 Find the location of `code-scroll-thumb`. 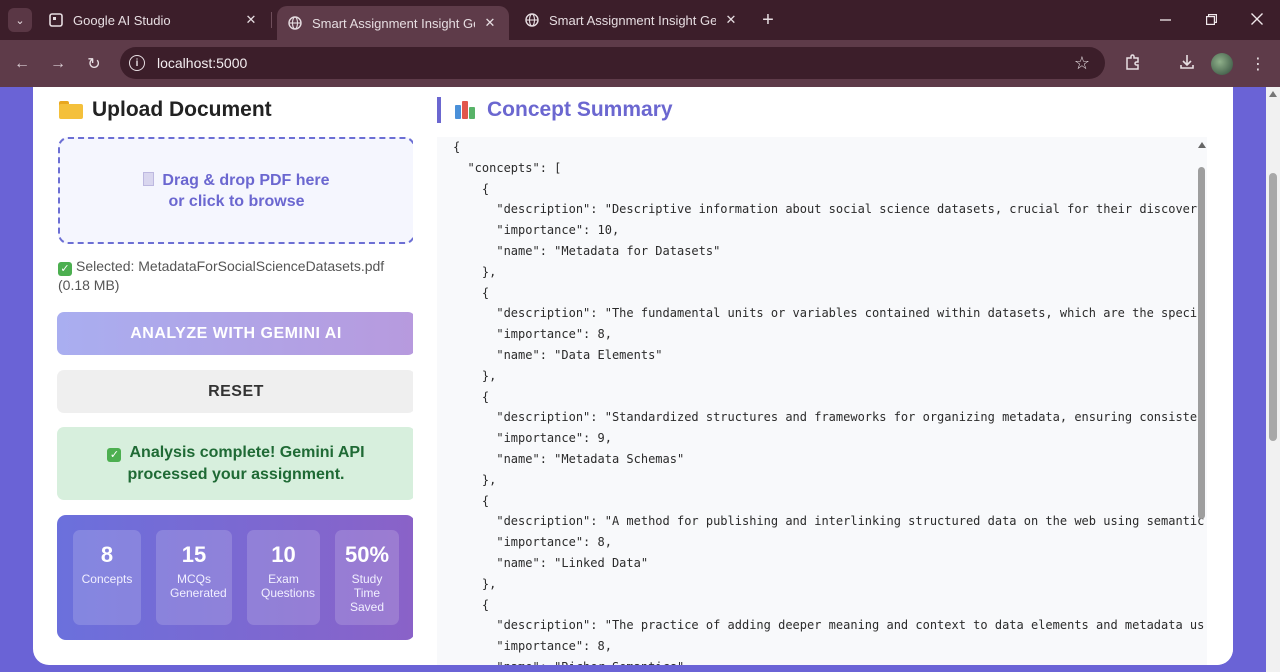

code-scroll-thumb is located at coordinates (1201, 343).